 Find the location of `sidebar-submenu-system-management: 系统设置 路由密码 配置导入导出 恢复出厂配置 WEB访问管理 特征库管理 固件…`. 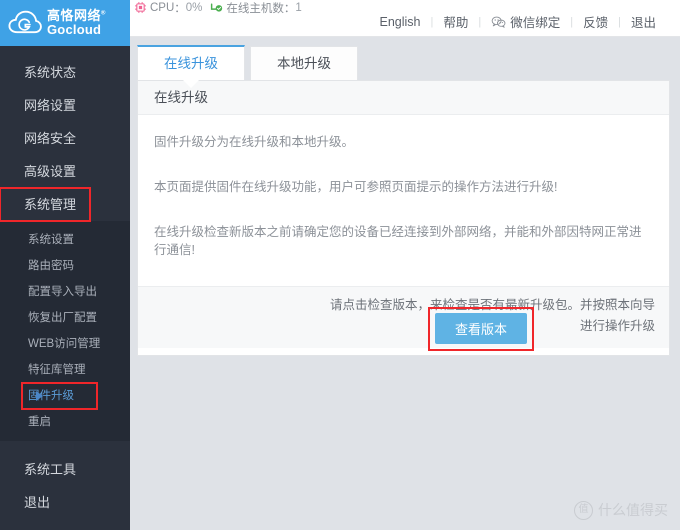

sidebar-submenu-system-management: 系统设置 路由密码 配置导入导出 恢复出厂配置 WEB访问管理 特征库管理 固件… is located at coordinates (65, 331).